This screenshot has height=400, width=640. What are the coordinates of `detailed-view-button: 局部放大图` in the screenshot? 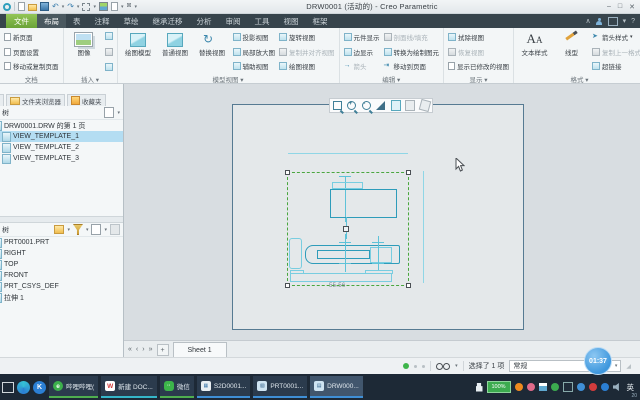 It's located at (253, 52).